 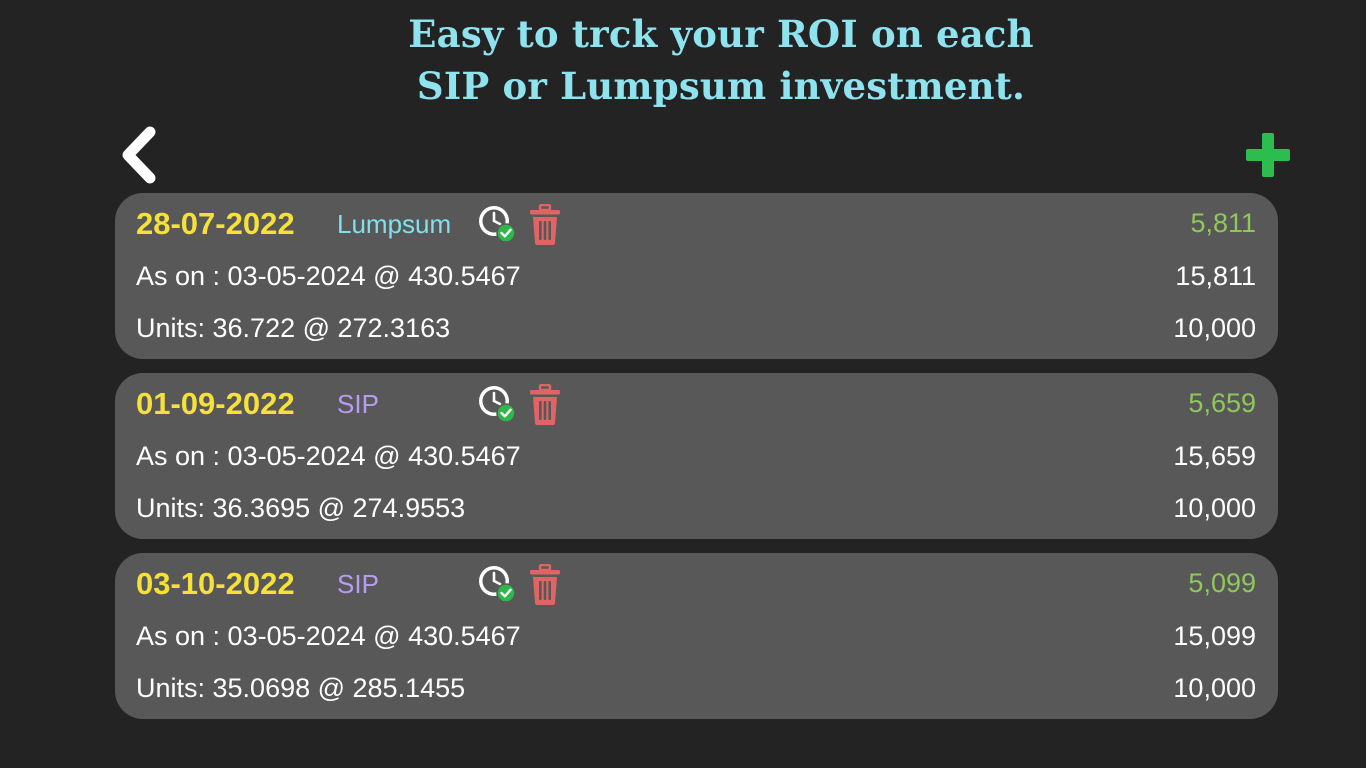 What do you see at coordinates (215, 403) in the screenshot?
I see `investment-date: 01-09-2022` at bounding box center [215, 403].